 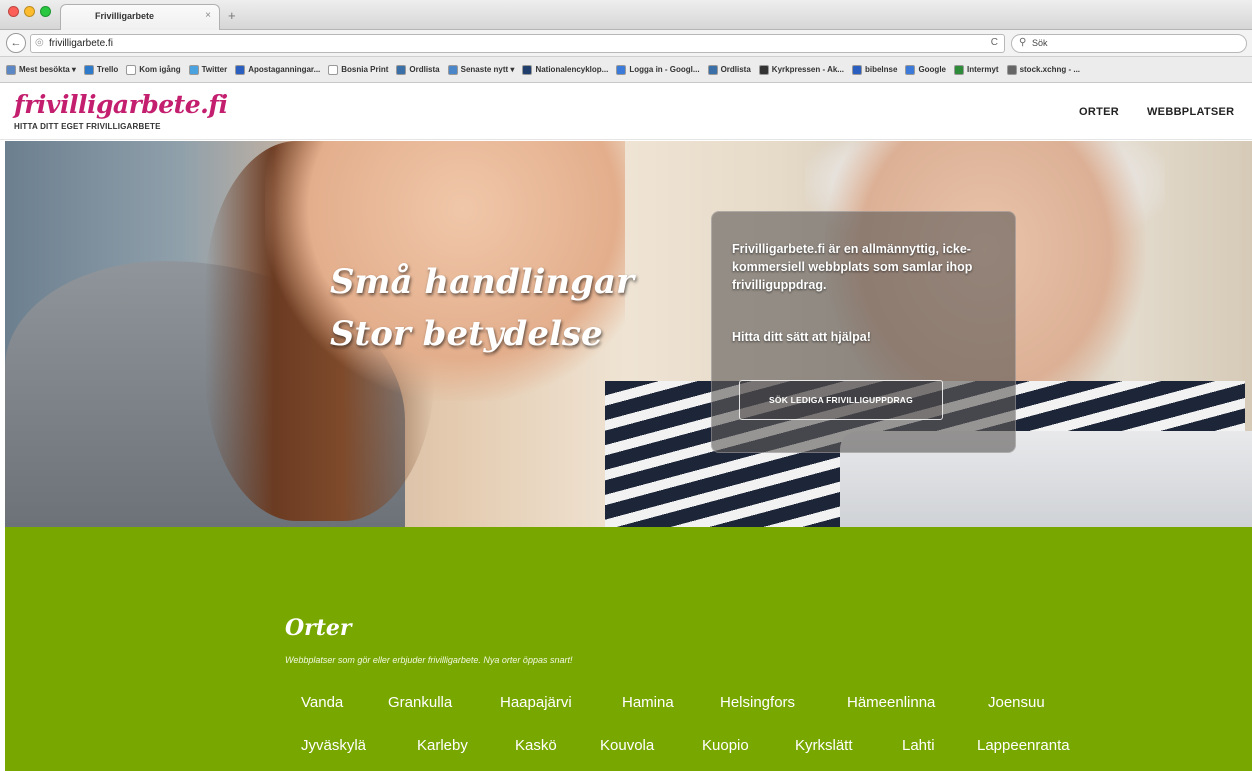 What do you see at coordinates (1099, 112) in the screenshot?
I see `nav-orter-link: ORTER` at bounding box center [1099, 112].